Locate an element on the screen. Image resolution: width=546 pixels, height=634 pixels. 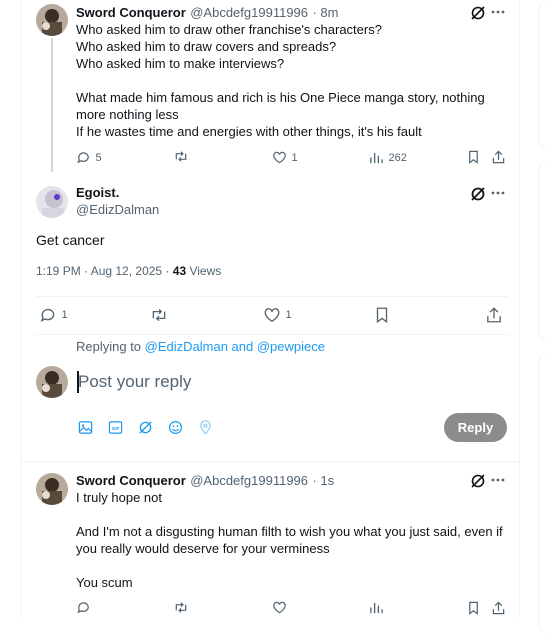
reply-action: 5 is located at coordinates (89, 158).